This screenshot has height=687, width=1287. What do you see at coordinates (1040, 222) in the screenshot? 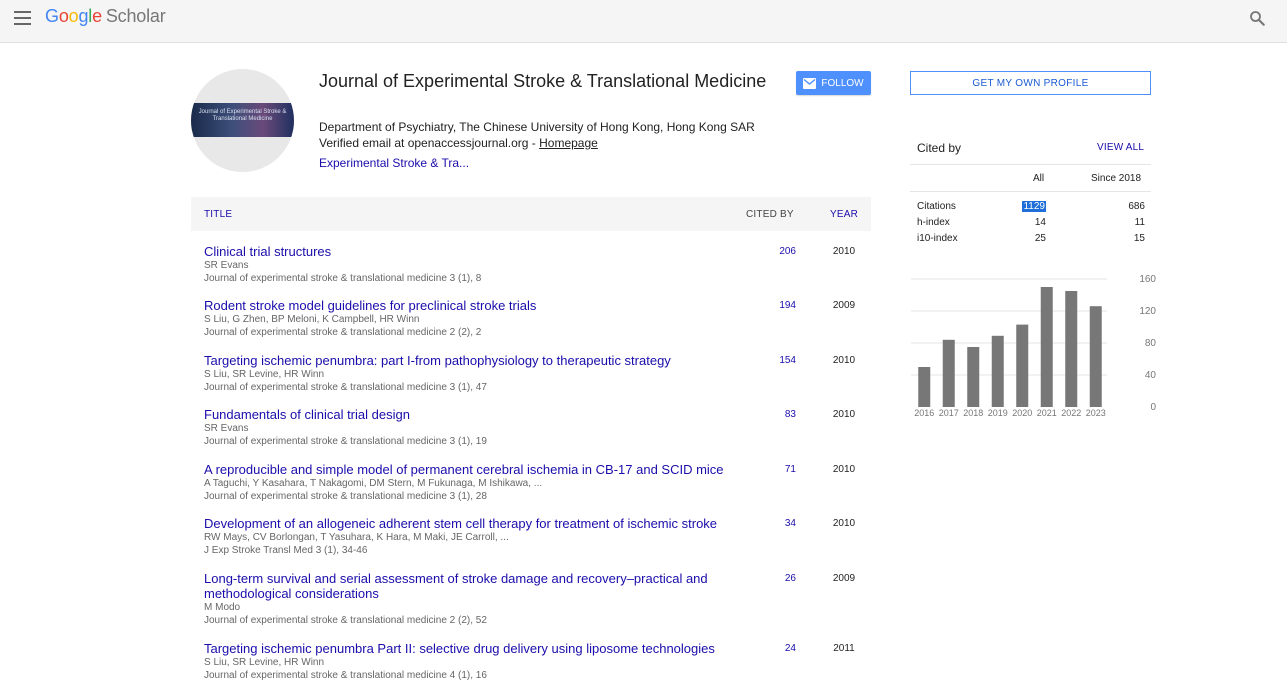
I see `stat-h-index-all: 14` at bounding box center [1040, 222].